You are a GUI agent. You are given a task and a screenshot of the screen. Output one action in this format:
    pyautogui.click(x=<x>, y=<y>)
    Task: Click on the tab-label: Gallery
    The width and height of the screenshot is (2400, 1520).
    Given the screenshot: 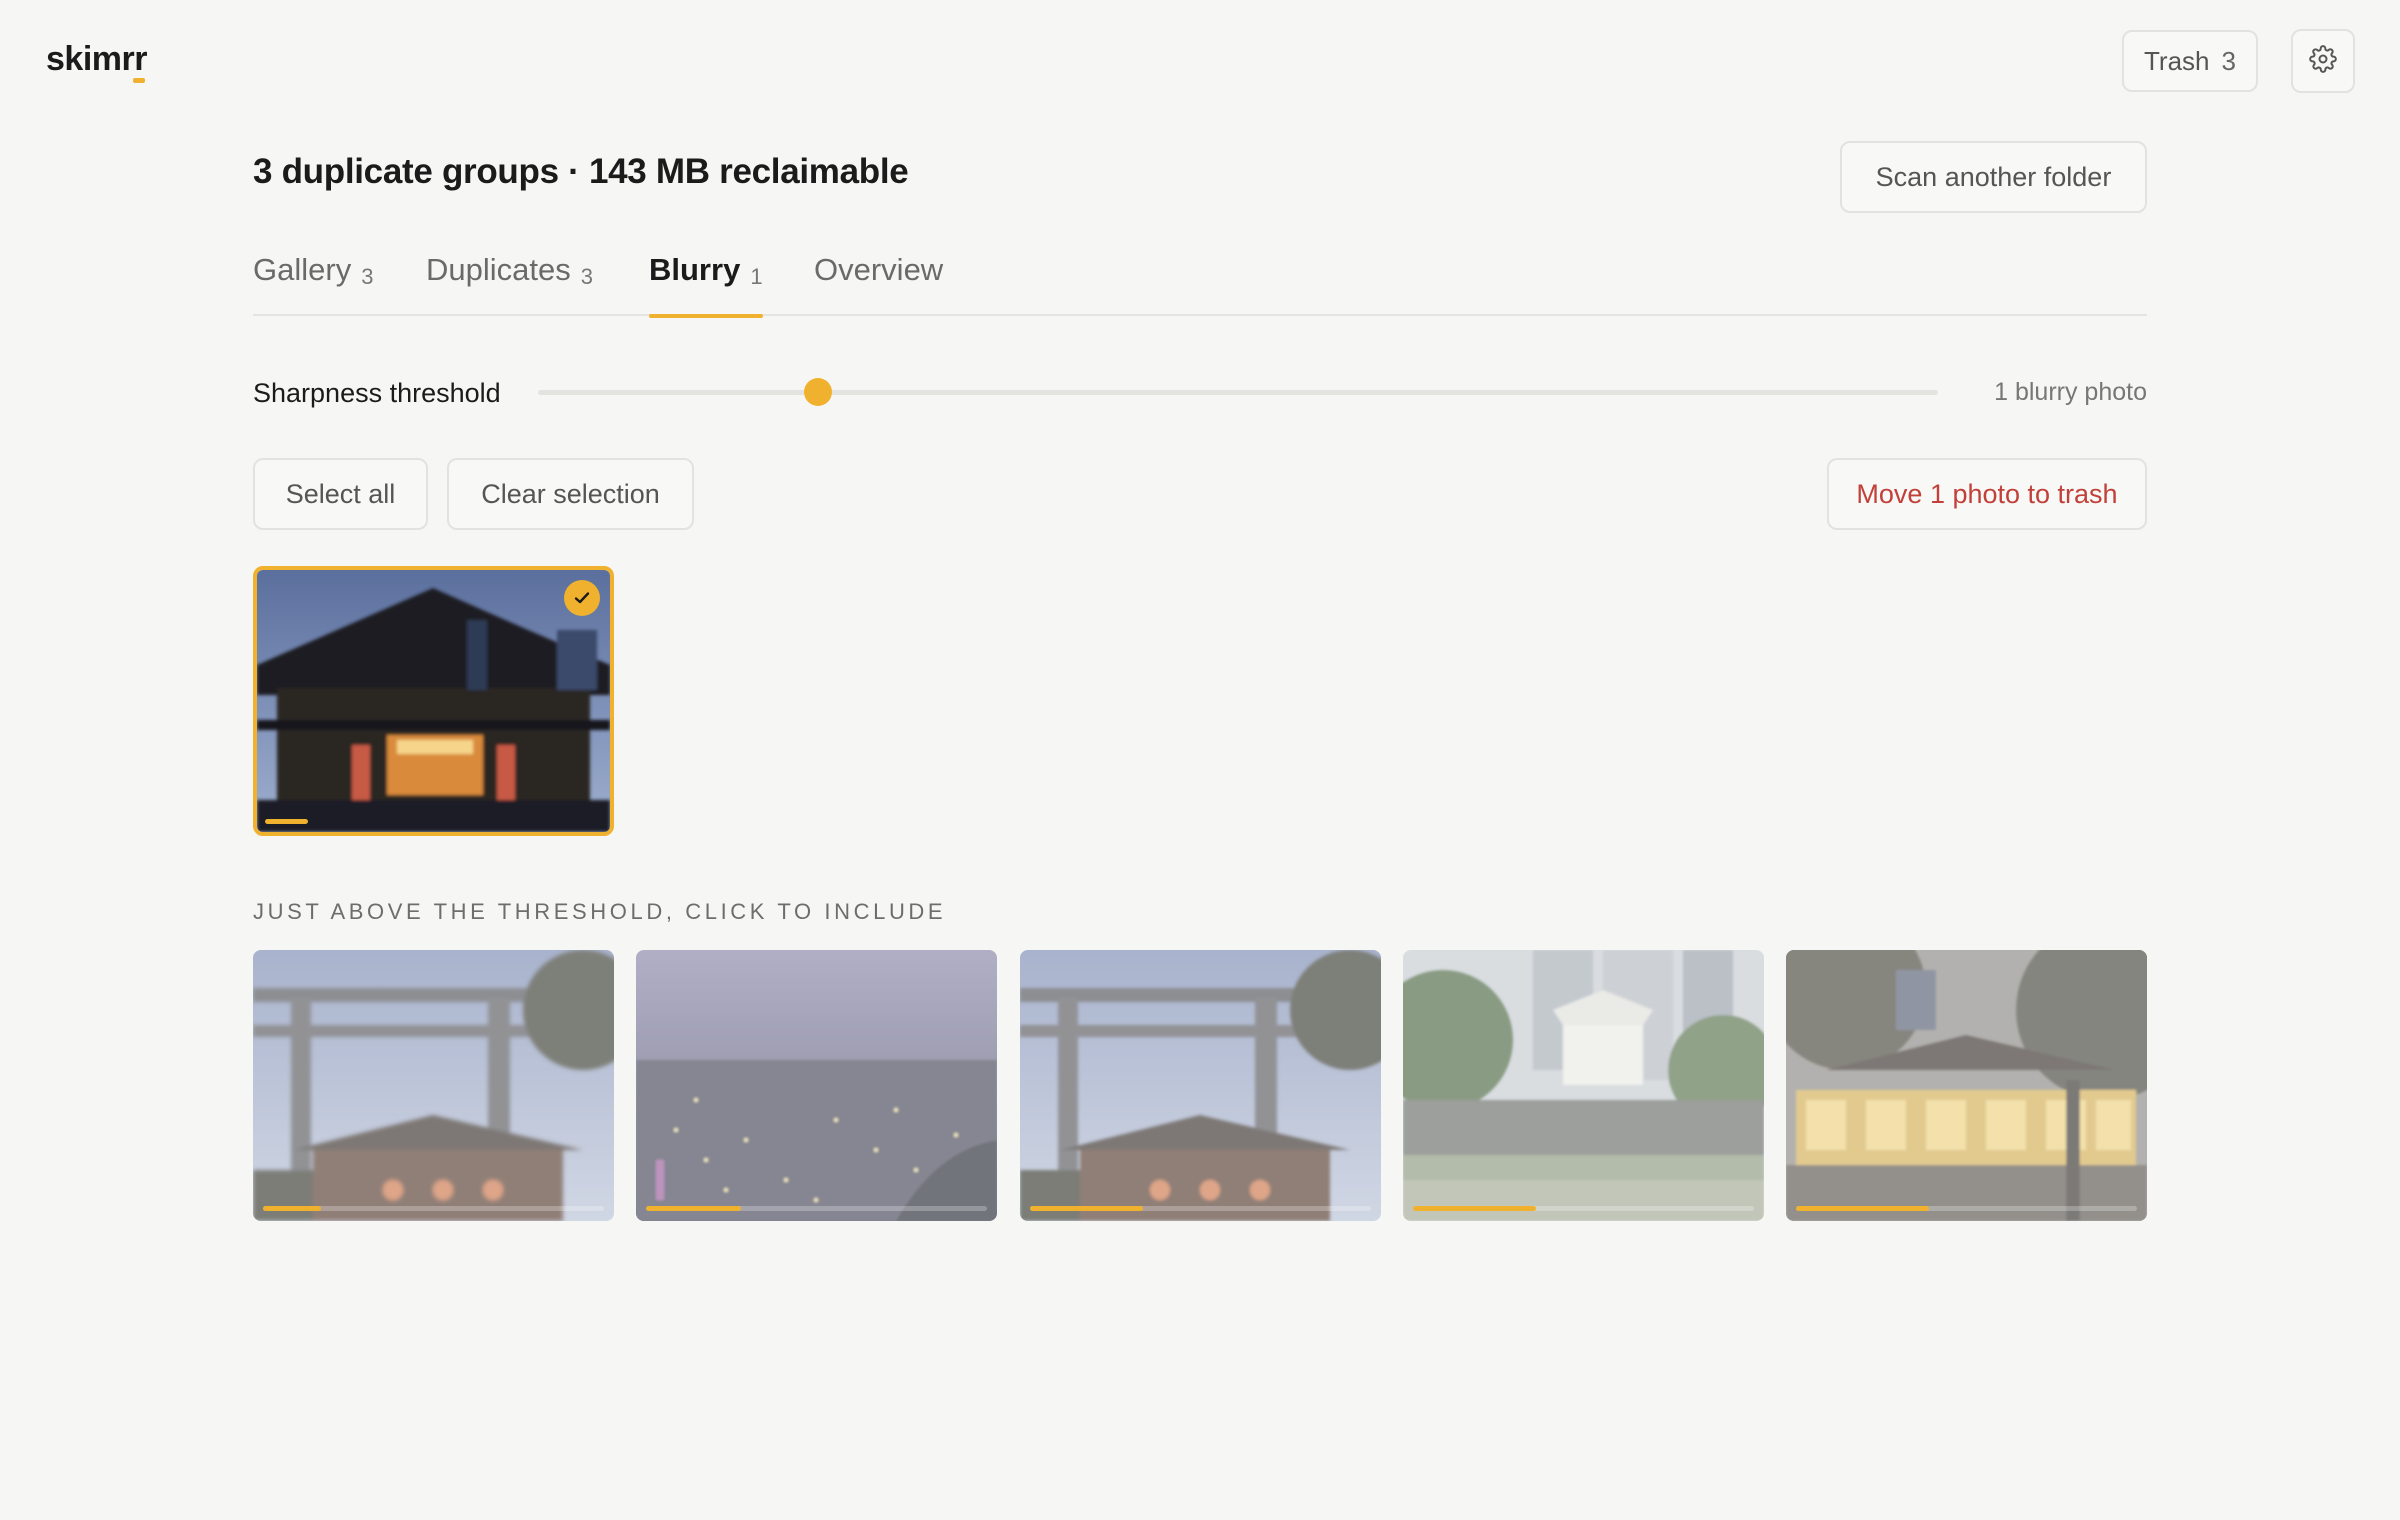 What is the action you would take?
    pyautogui.click(x=302, y=269)
    